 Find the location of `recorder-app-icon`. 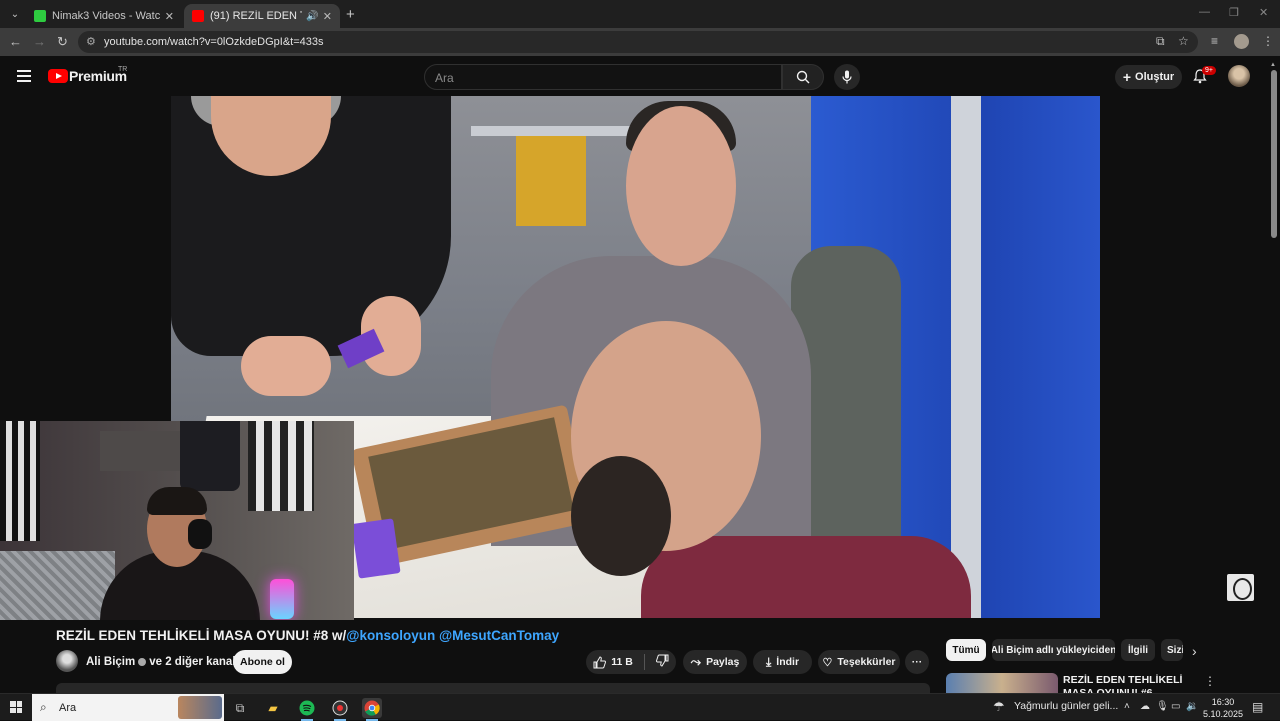

recorder-app-icon is located at coordinates (340, 709).